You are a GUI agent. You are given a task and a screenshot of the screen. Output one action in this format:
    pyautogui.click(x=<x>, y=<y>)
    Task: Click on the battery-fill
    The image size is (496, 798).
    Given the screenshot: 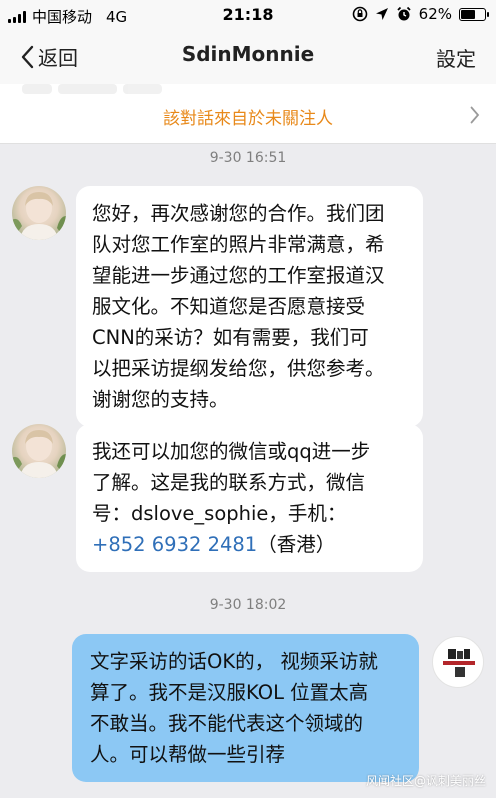 What is the action you would take?
    pyautogui.click(x=468, y=14)
    